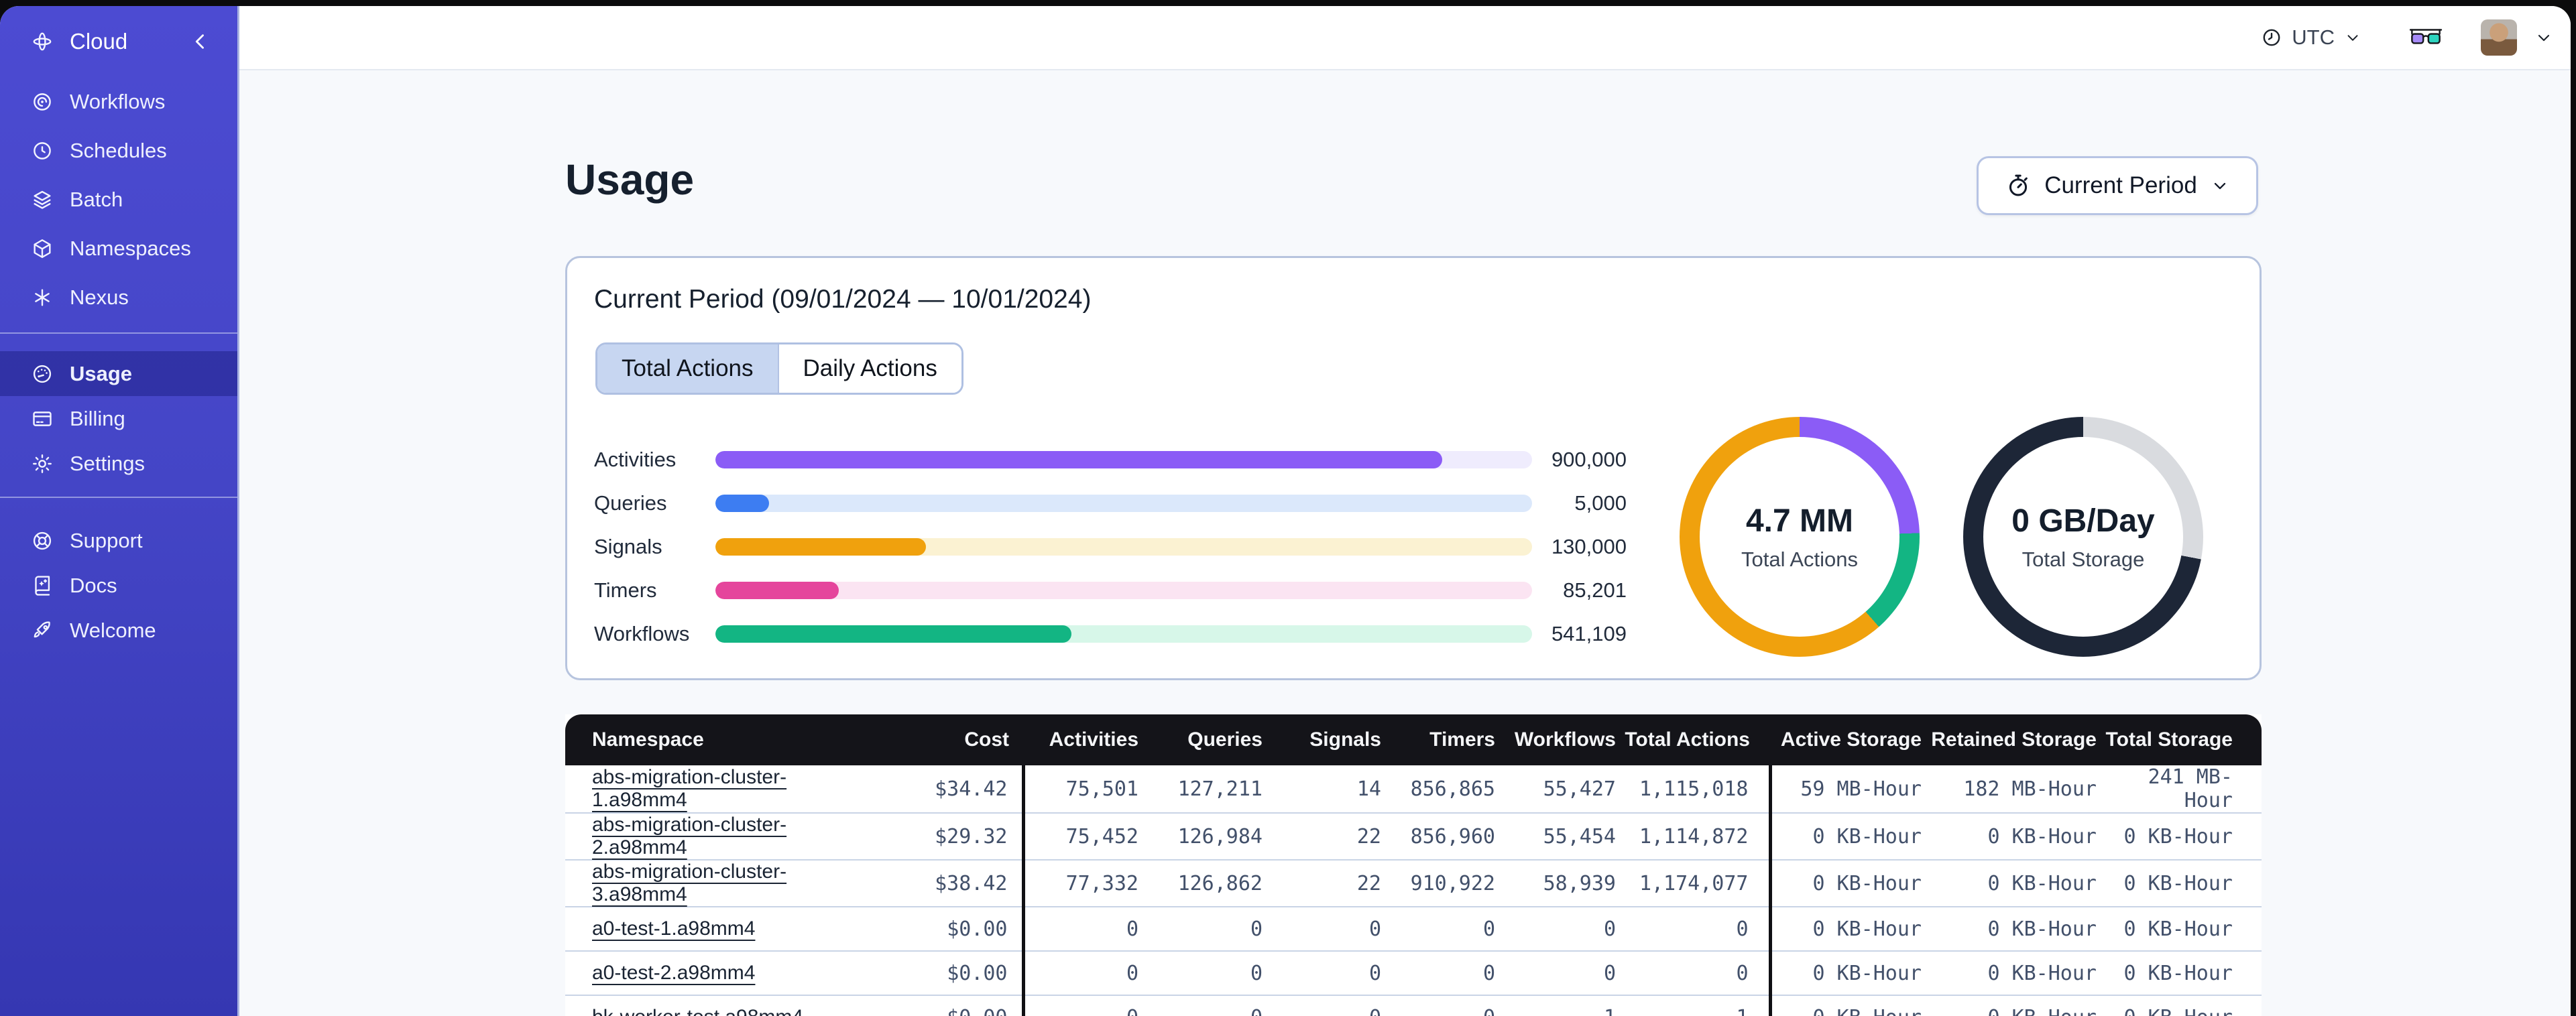 The width and height of the screenshot is (2576, 1016). I want to click on timezone-label: UTC, so click(2313, 37).